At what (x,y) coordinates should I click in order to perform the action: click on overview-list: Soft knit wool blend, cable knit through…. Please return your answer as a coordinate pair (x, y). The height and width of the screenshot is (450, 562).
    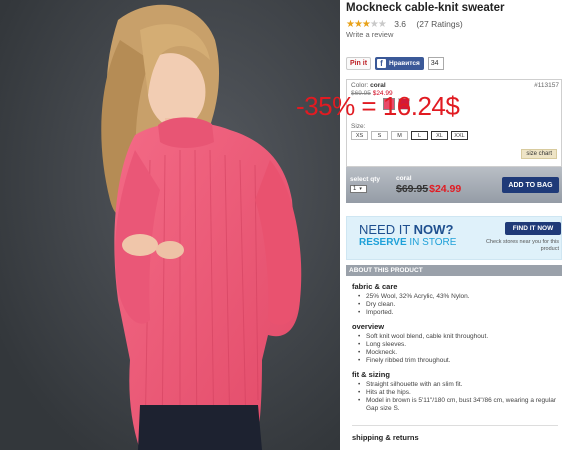
    Looking at the image, I should click on (456, 349).